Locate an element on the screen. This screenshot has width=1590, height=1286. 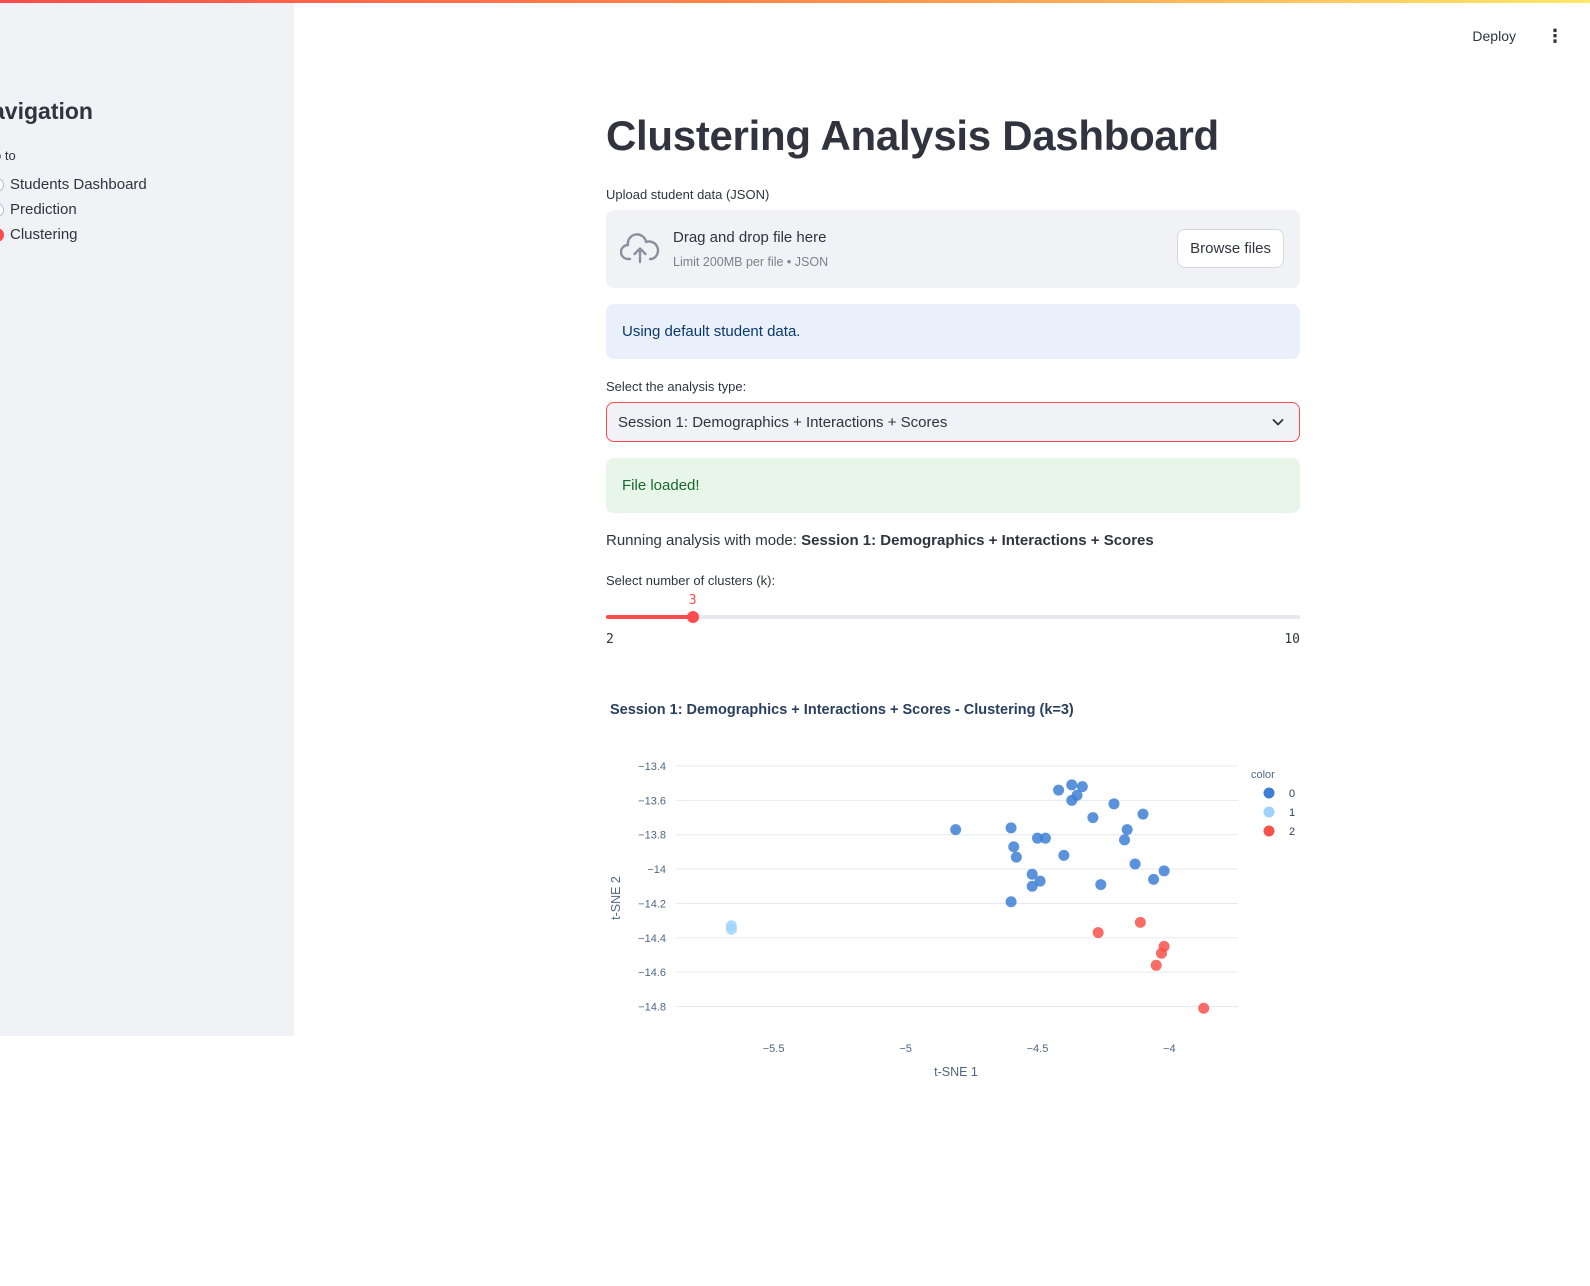
main-menu-icon: ⋮ is located at coordinates (1555, 36).